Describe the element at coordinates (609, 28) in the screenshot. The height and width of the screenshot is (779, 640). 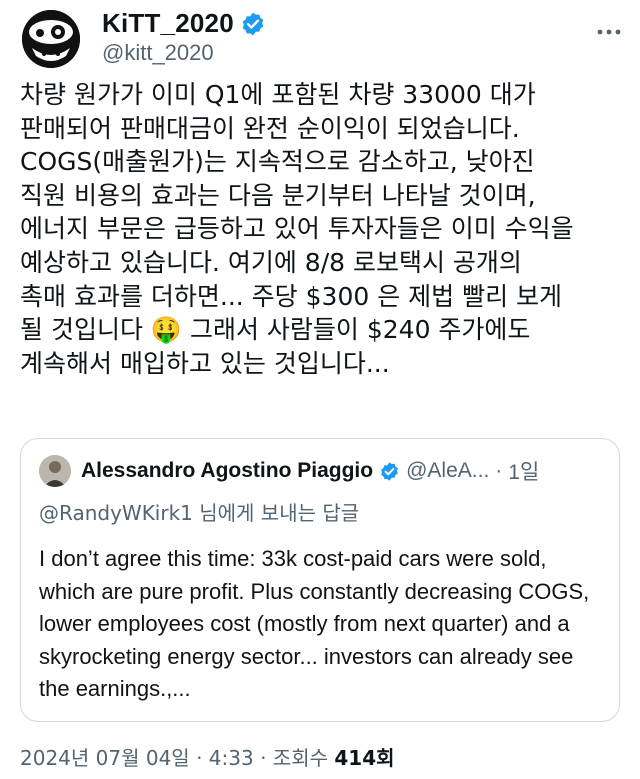
I see `more-icon` at that location.